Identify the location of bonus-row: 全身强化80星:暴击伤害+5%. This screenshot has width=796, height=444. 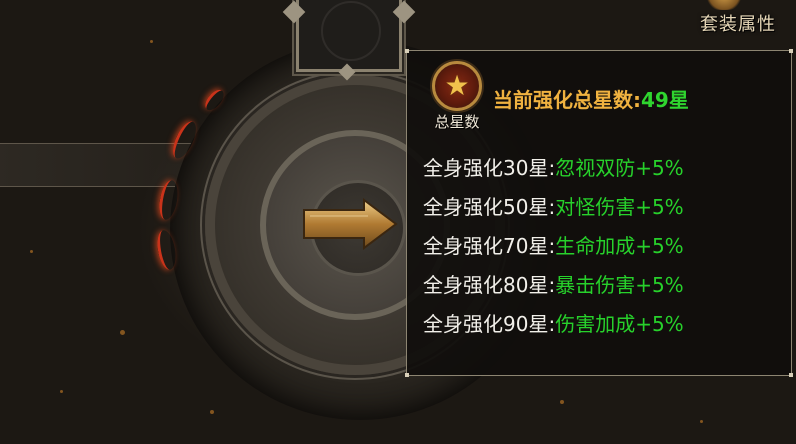
(553, 285).